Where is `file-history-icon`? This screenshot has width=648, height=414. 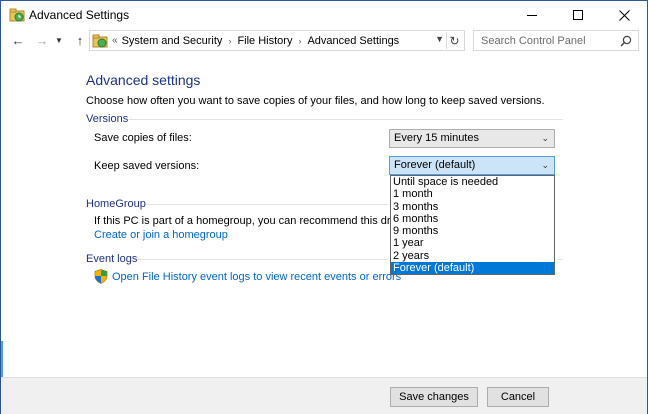 file-history-icon is located at coordinates (100, 40).